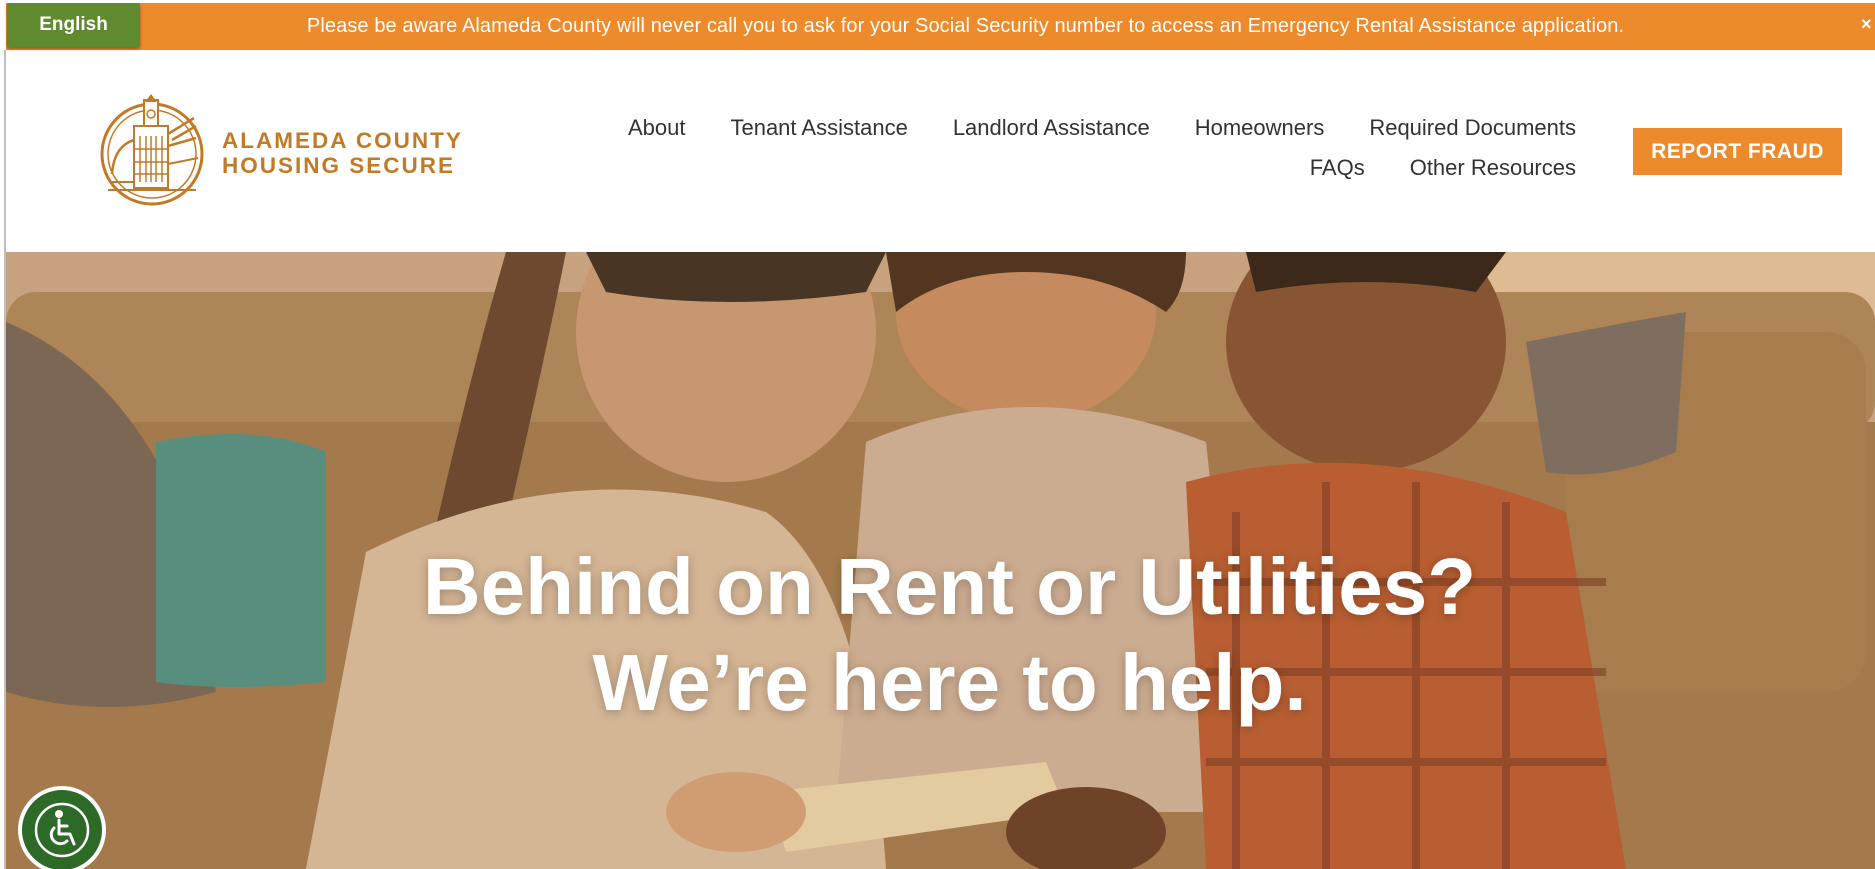 Image resolution: width=1875 pixels, height=869 pixels. What do you see at coordinates (949, 586) in the screenshot?
I see `hero-heading-line-1: Behind on Rent or Utilities?` at bounding box center [949, 586].